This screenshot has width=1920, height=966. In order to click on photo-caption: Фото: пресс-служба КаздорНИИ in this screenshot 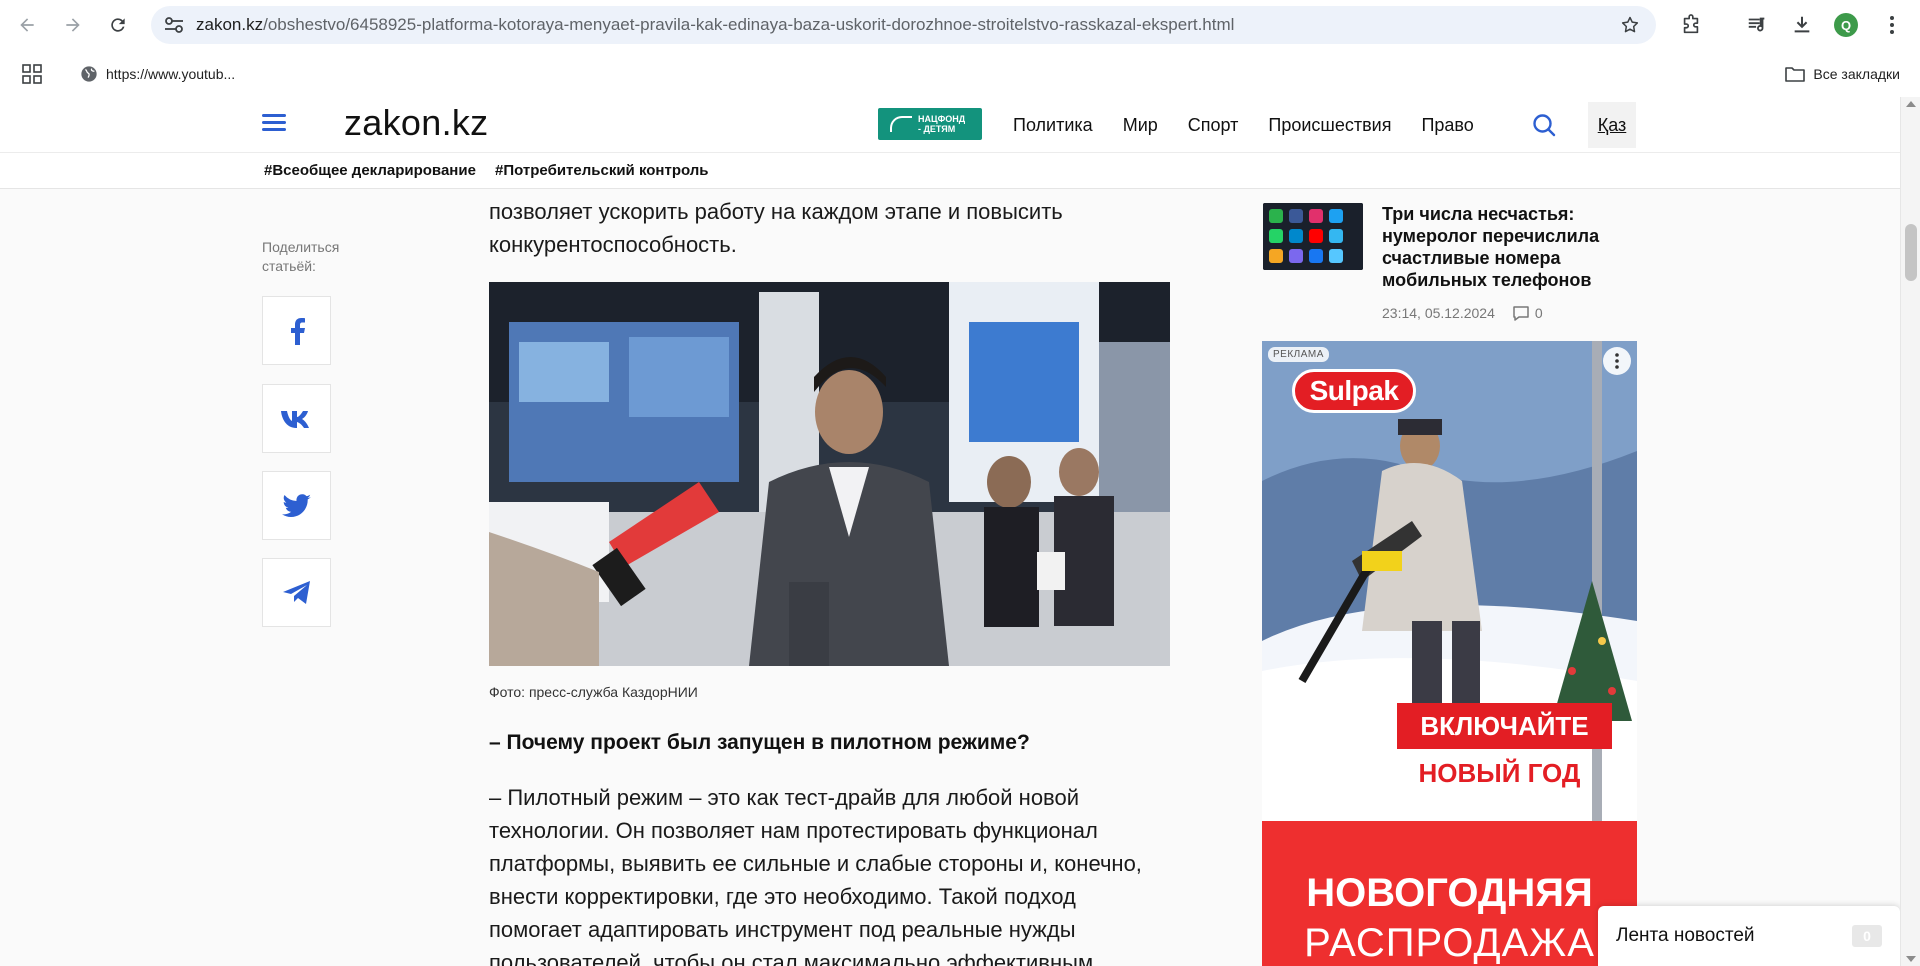, I will do `click(593, 692)`.